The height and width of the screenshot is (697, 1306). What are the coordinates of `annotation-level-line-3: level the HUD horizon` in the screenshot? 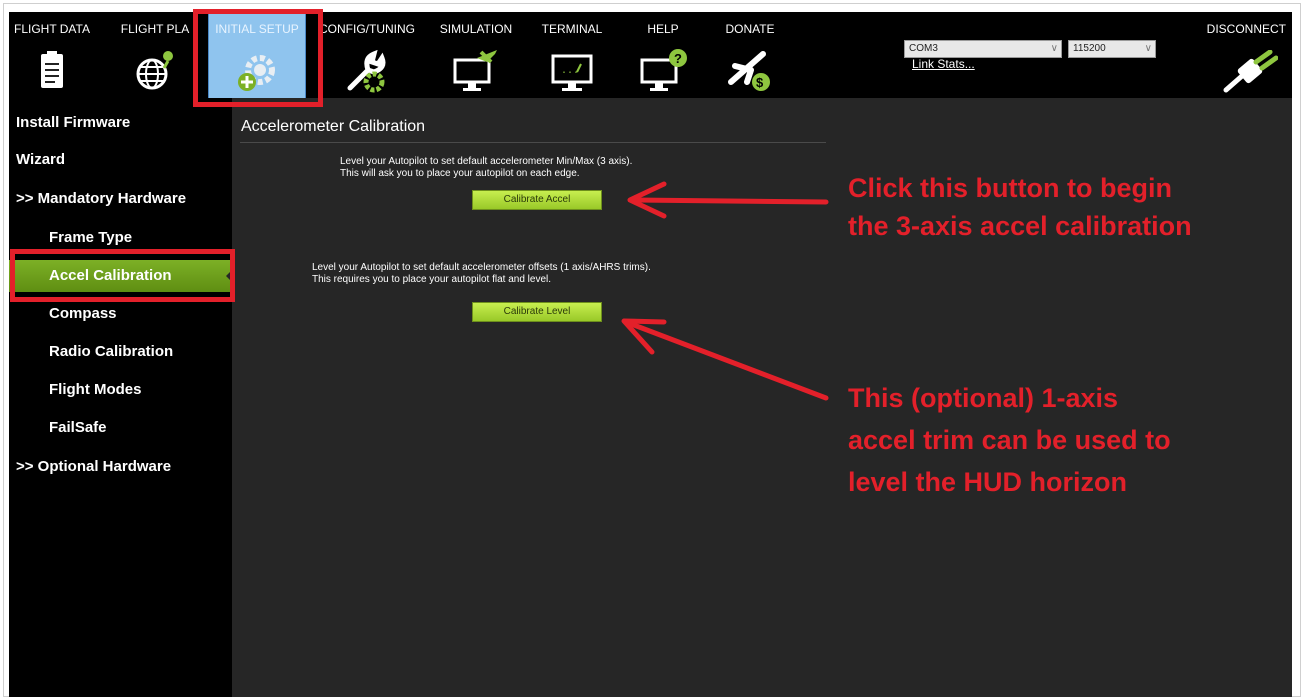 It's located at (988, 482).